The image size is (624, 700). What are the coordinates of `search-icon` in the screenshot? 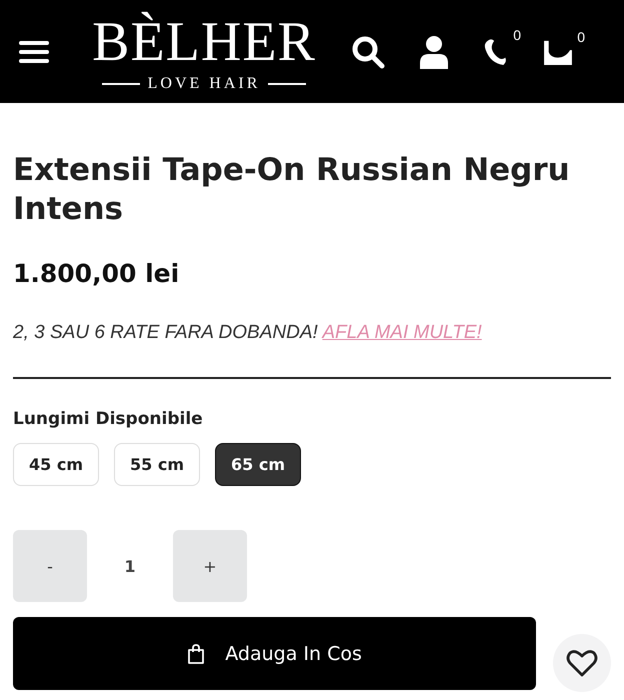 It's located at (368, 51).